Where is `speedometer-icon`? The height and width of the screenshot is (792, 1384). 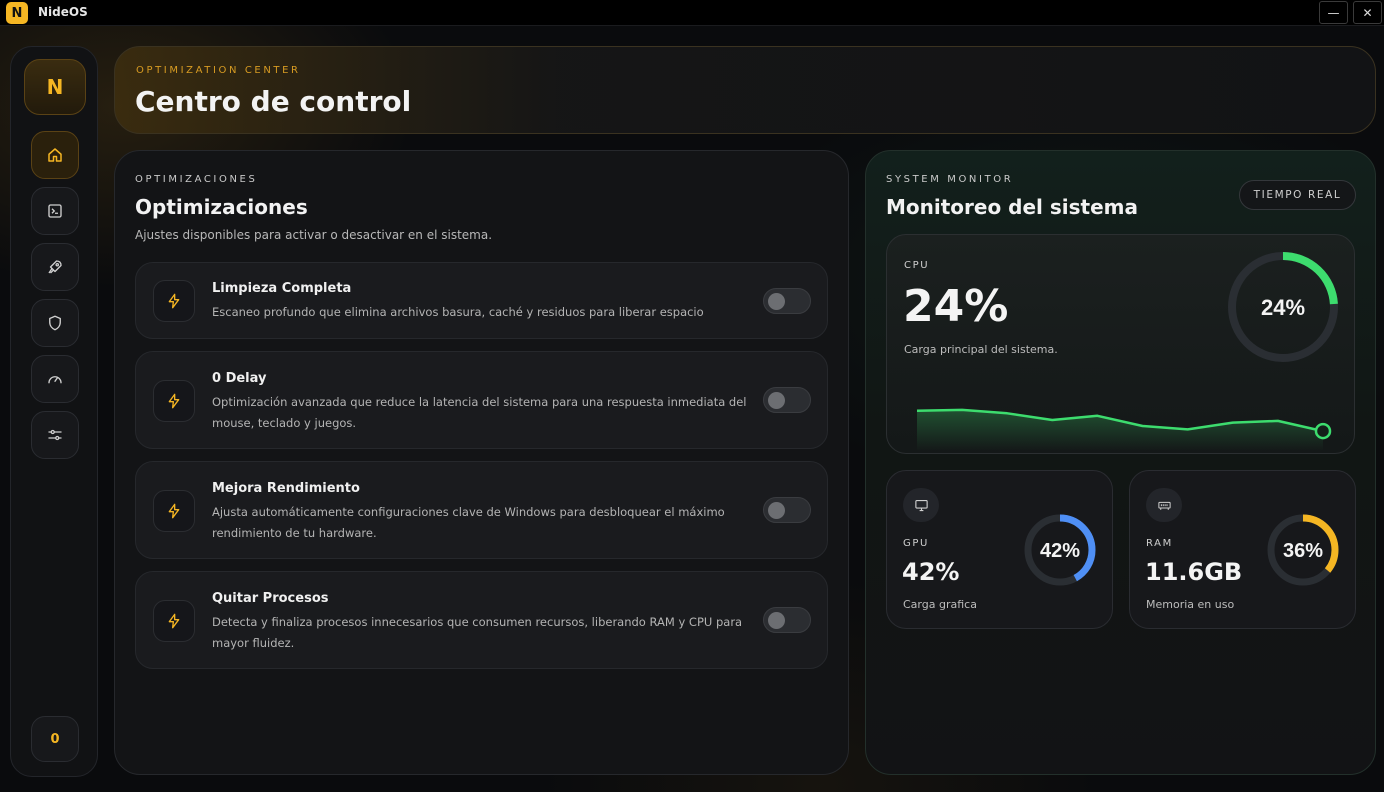
speedometer-icon is located at coordinates (55, 380).